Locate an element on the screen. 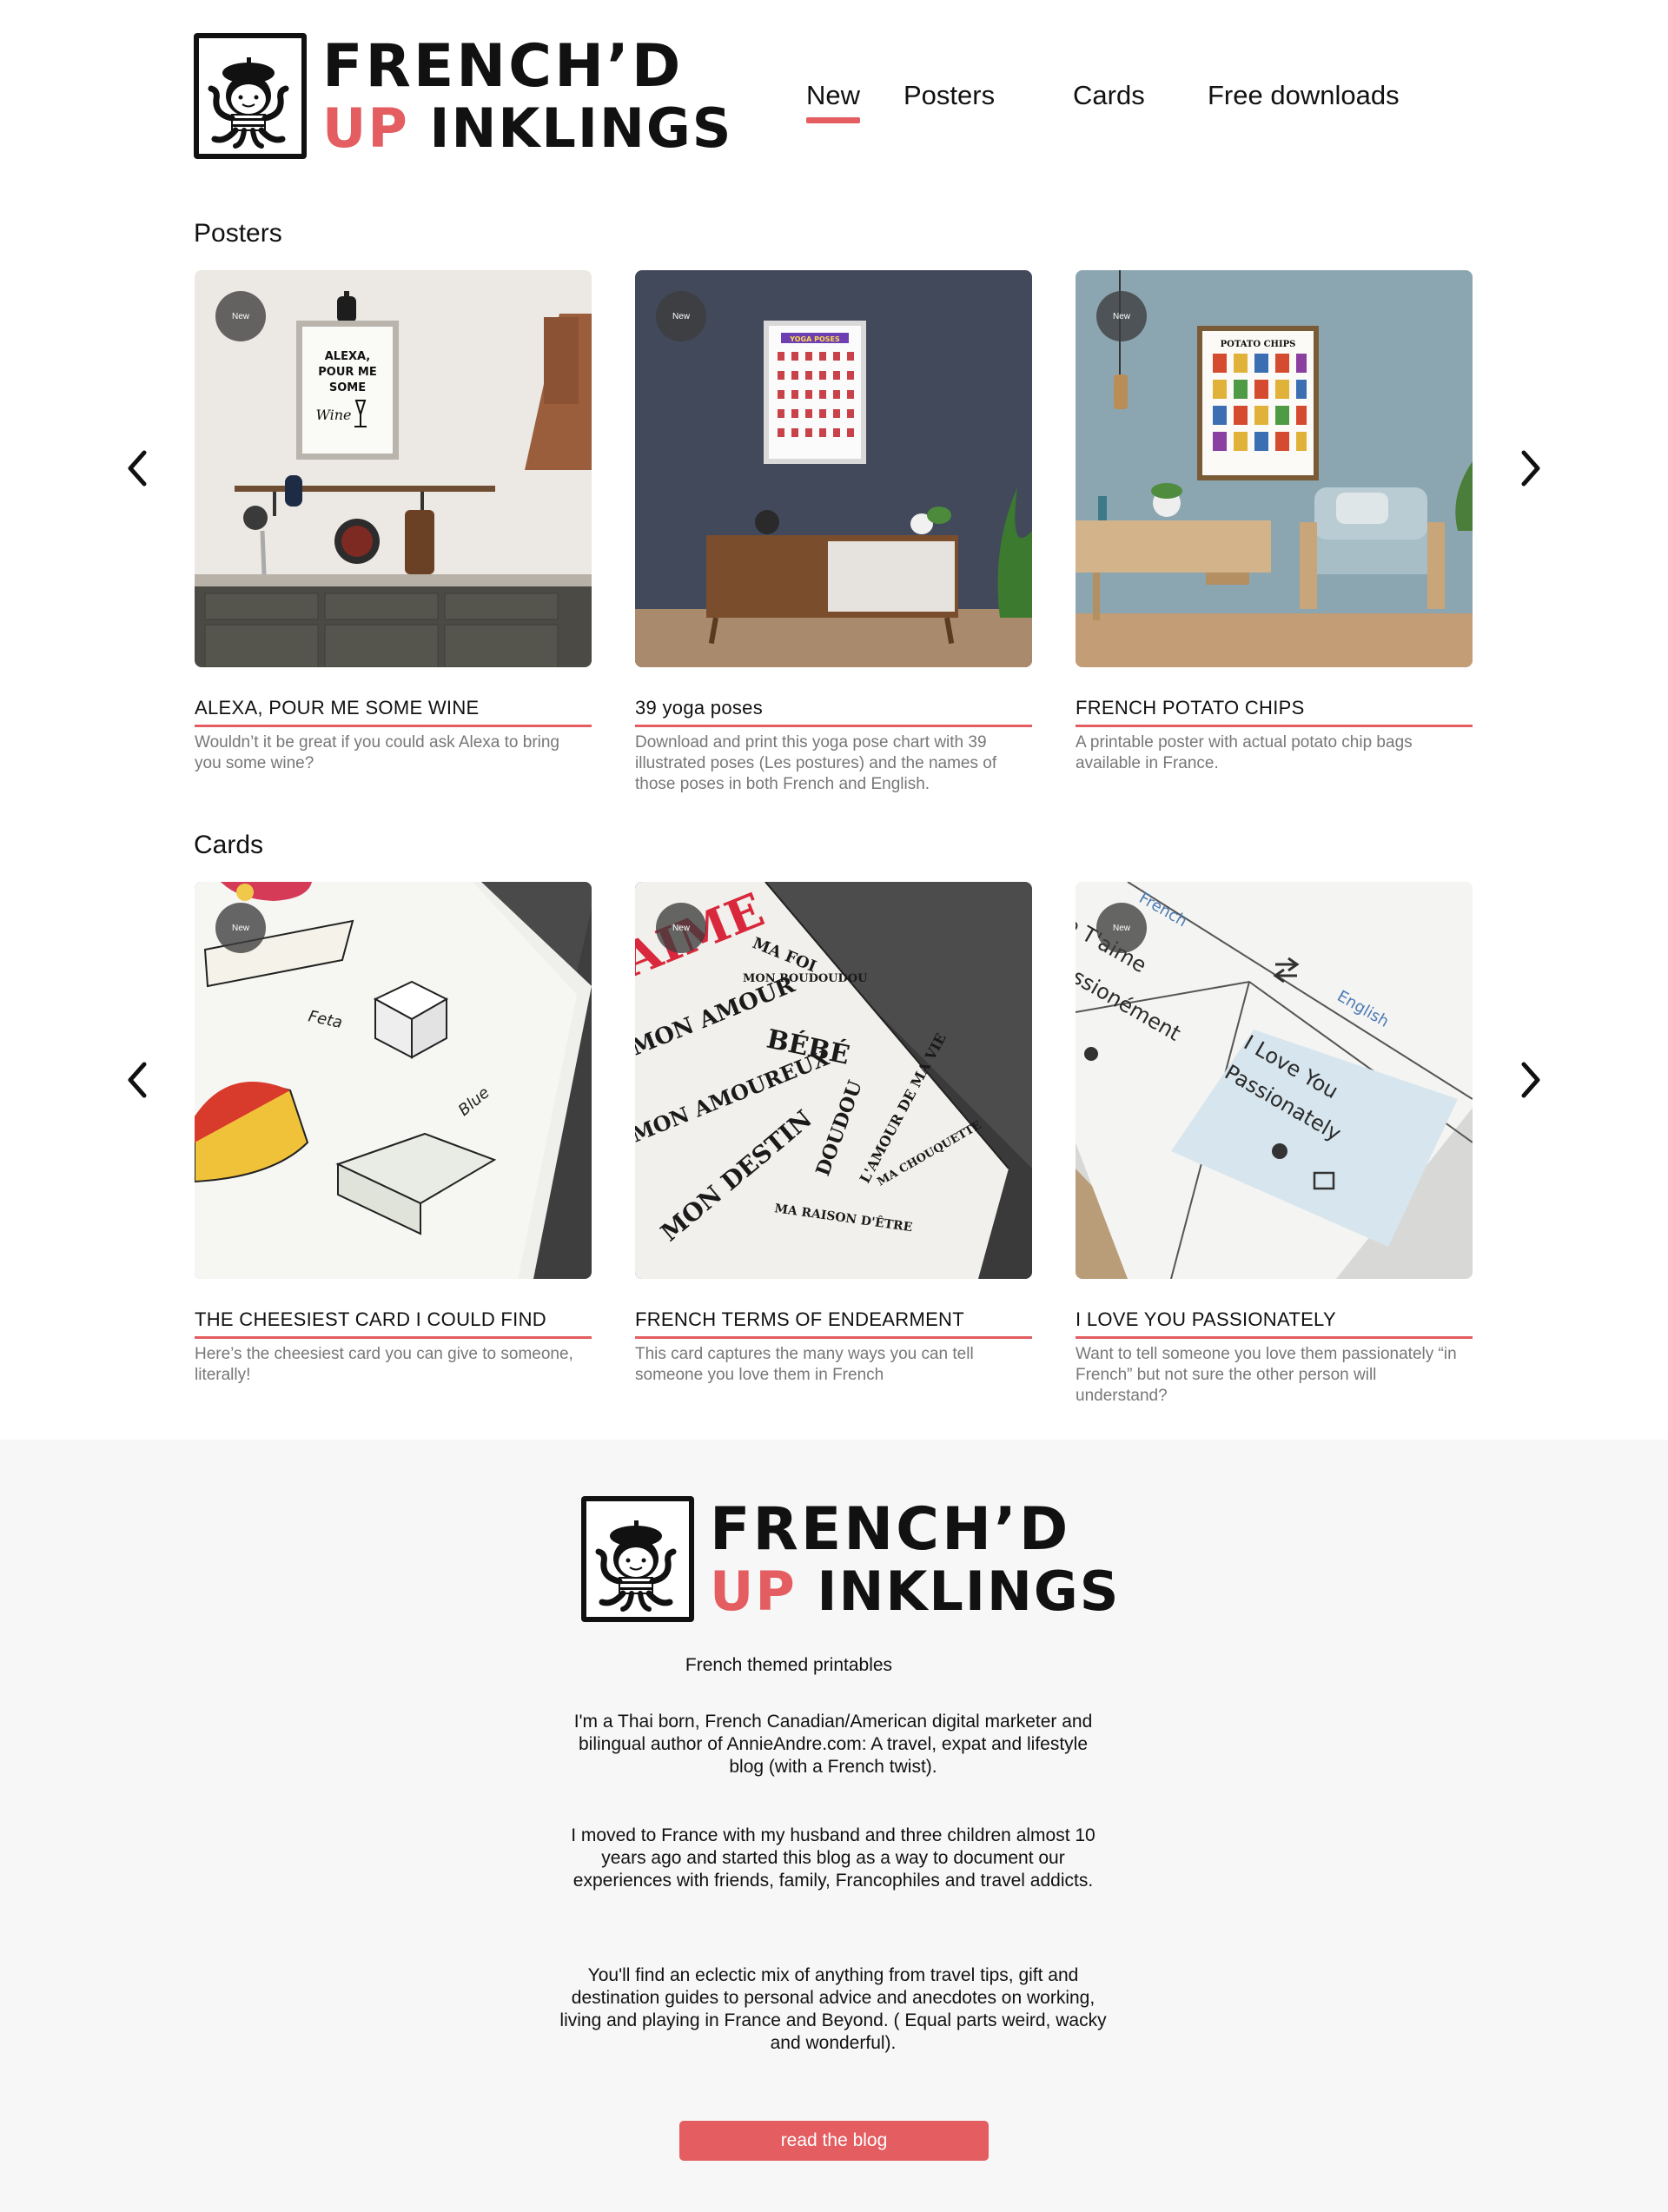  poster-art-text-3: SOME is located at coordinates (347, 387).